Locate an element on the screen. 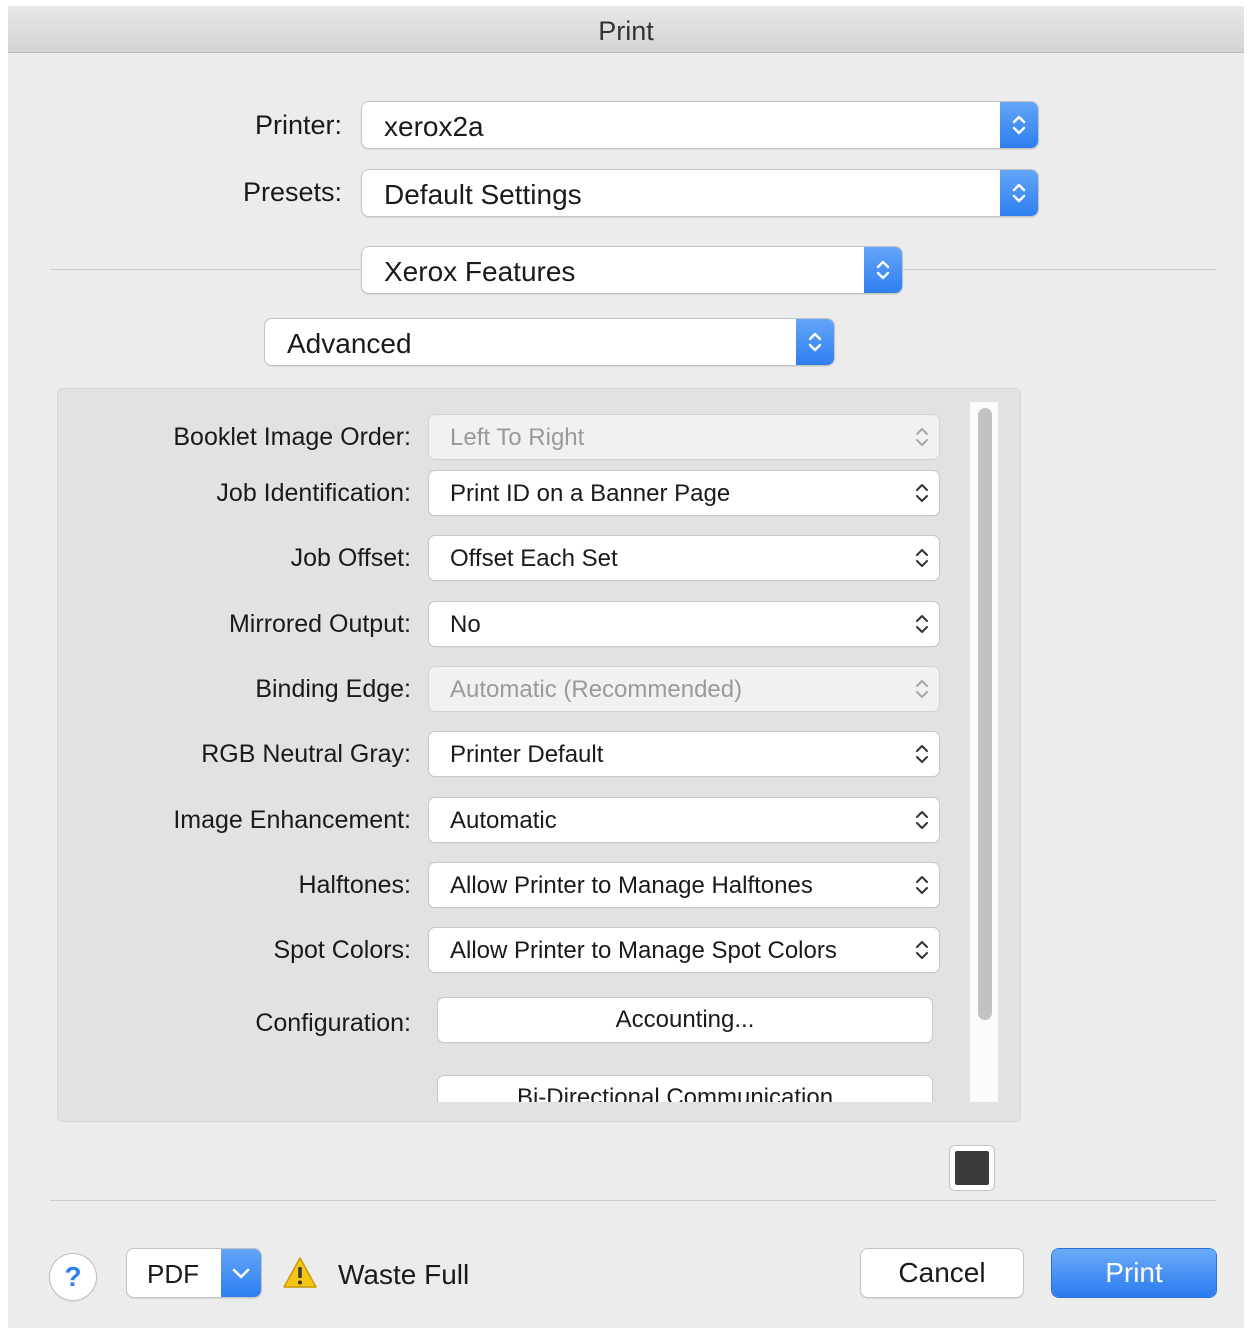 This screenshot has height=1334, width=1252. feature-value: Automatic (Recommended) is located at coordinates (596, 689).